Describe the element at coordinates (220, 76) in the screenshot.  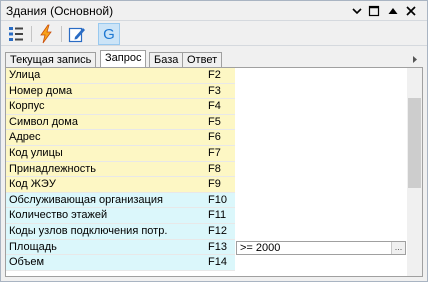
I see `field-code-cell: F2` at that location.